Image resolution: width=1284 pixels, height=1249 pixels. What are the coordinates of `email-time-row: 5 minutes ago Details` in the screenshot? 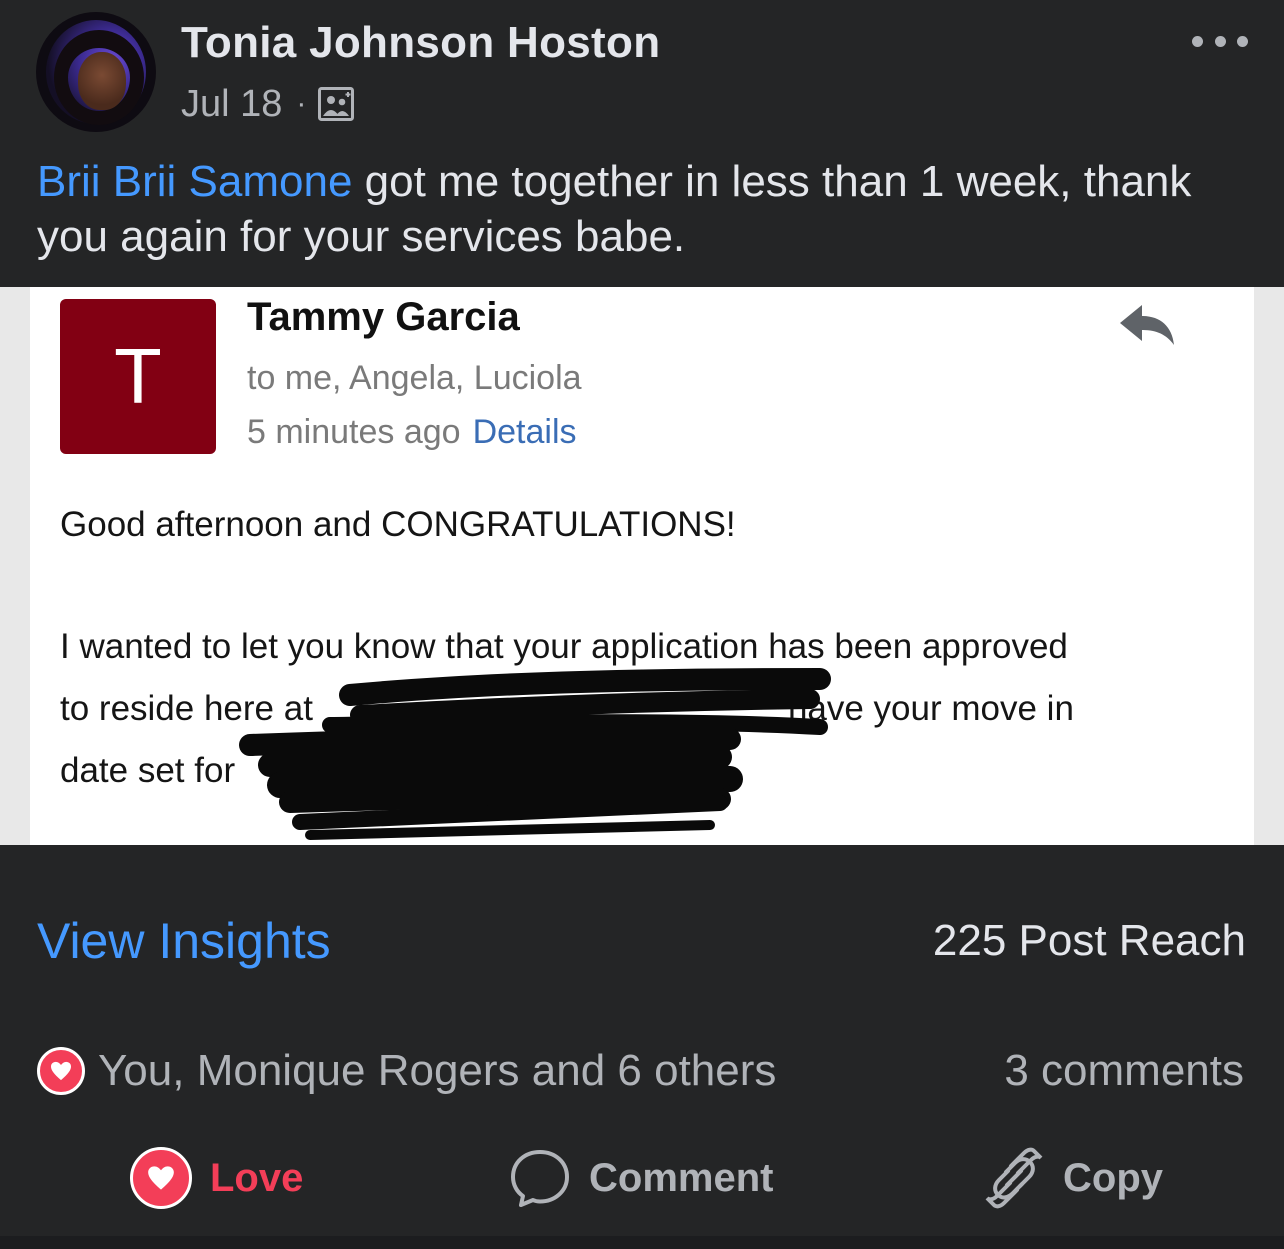 It's located at (412, 432).